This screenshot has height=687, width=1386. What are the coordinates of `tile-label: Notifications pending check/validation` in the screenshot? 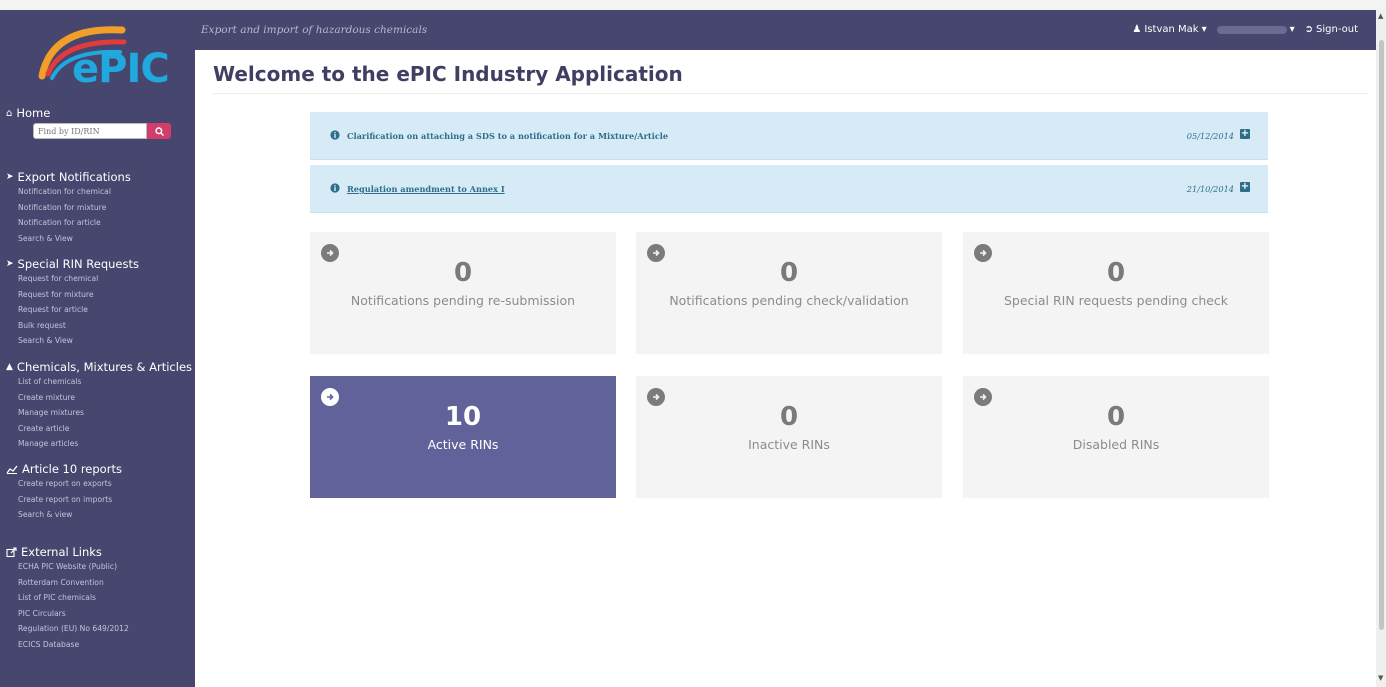 It's located at (789, 300).